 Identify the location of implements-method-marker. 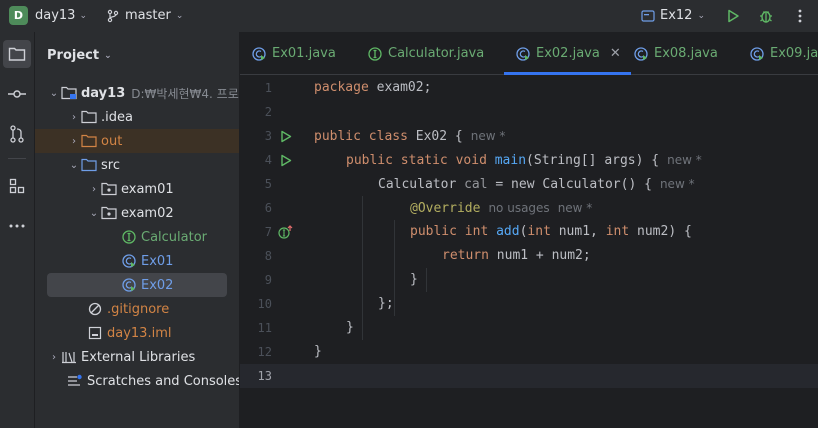
(286, 232).